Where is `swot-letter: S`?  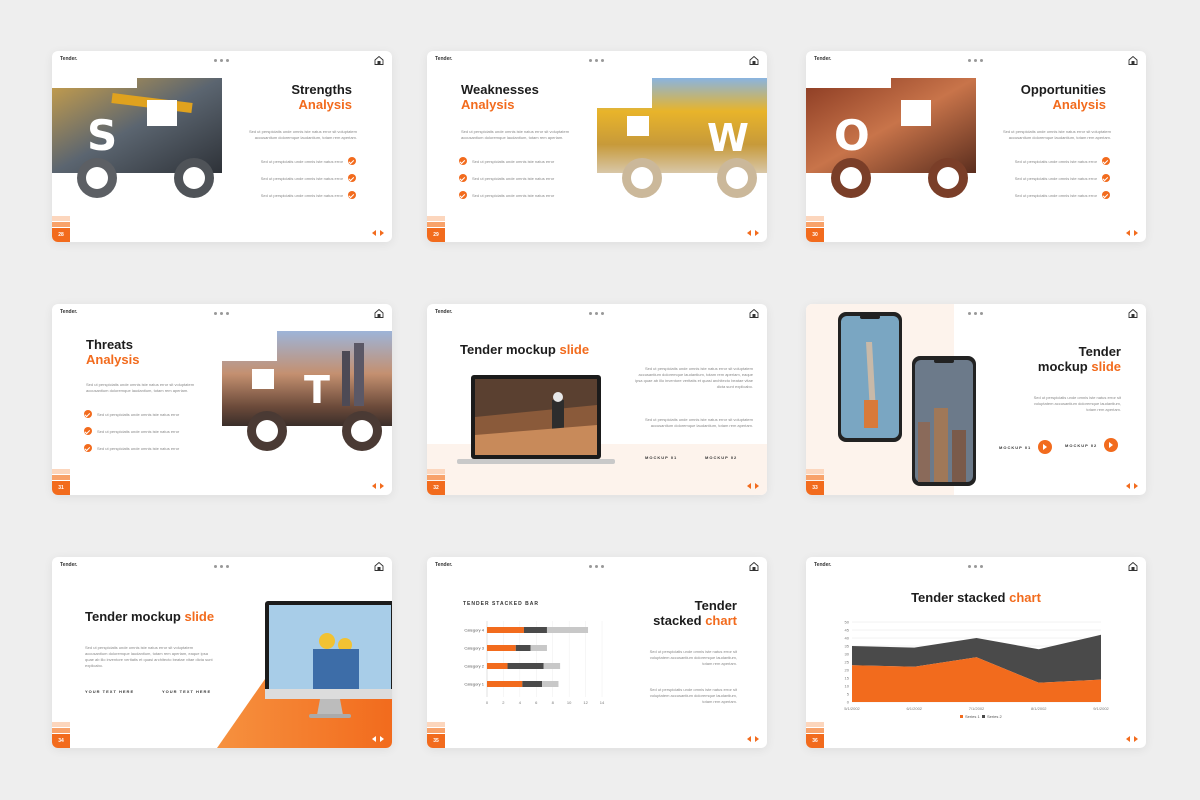 swot-letter: S is located at coordinates (102, 135).